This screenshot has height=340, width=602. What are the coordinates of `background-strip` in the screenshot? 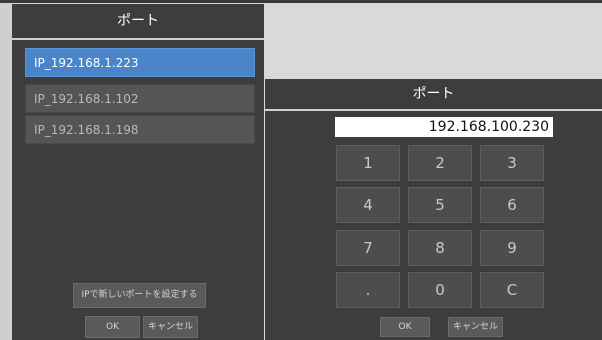 It's located at (6, 171).